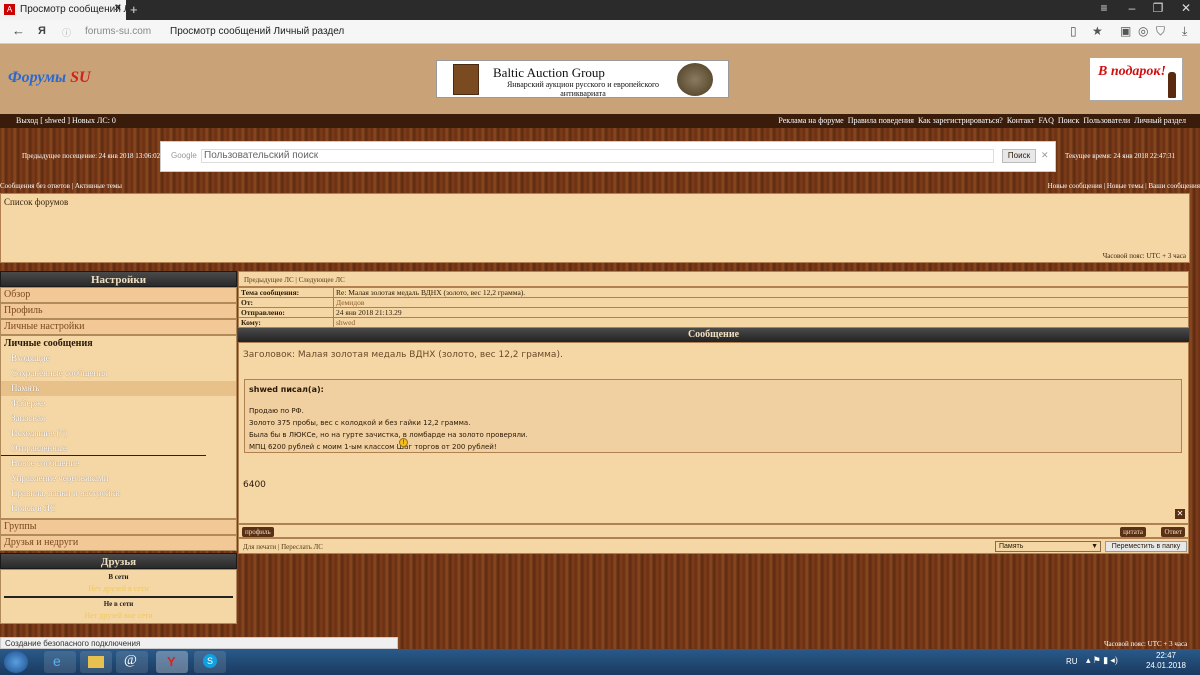 This screenshot has height=675, width=1200. Describe the element at coordinates (184, 155) in the screenshot. I see `google-label: Google` at that location.